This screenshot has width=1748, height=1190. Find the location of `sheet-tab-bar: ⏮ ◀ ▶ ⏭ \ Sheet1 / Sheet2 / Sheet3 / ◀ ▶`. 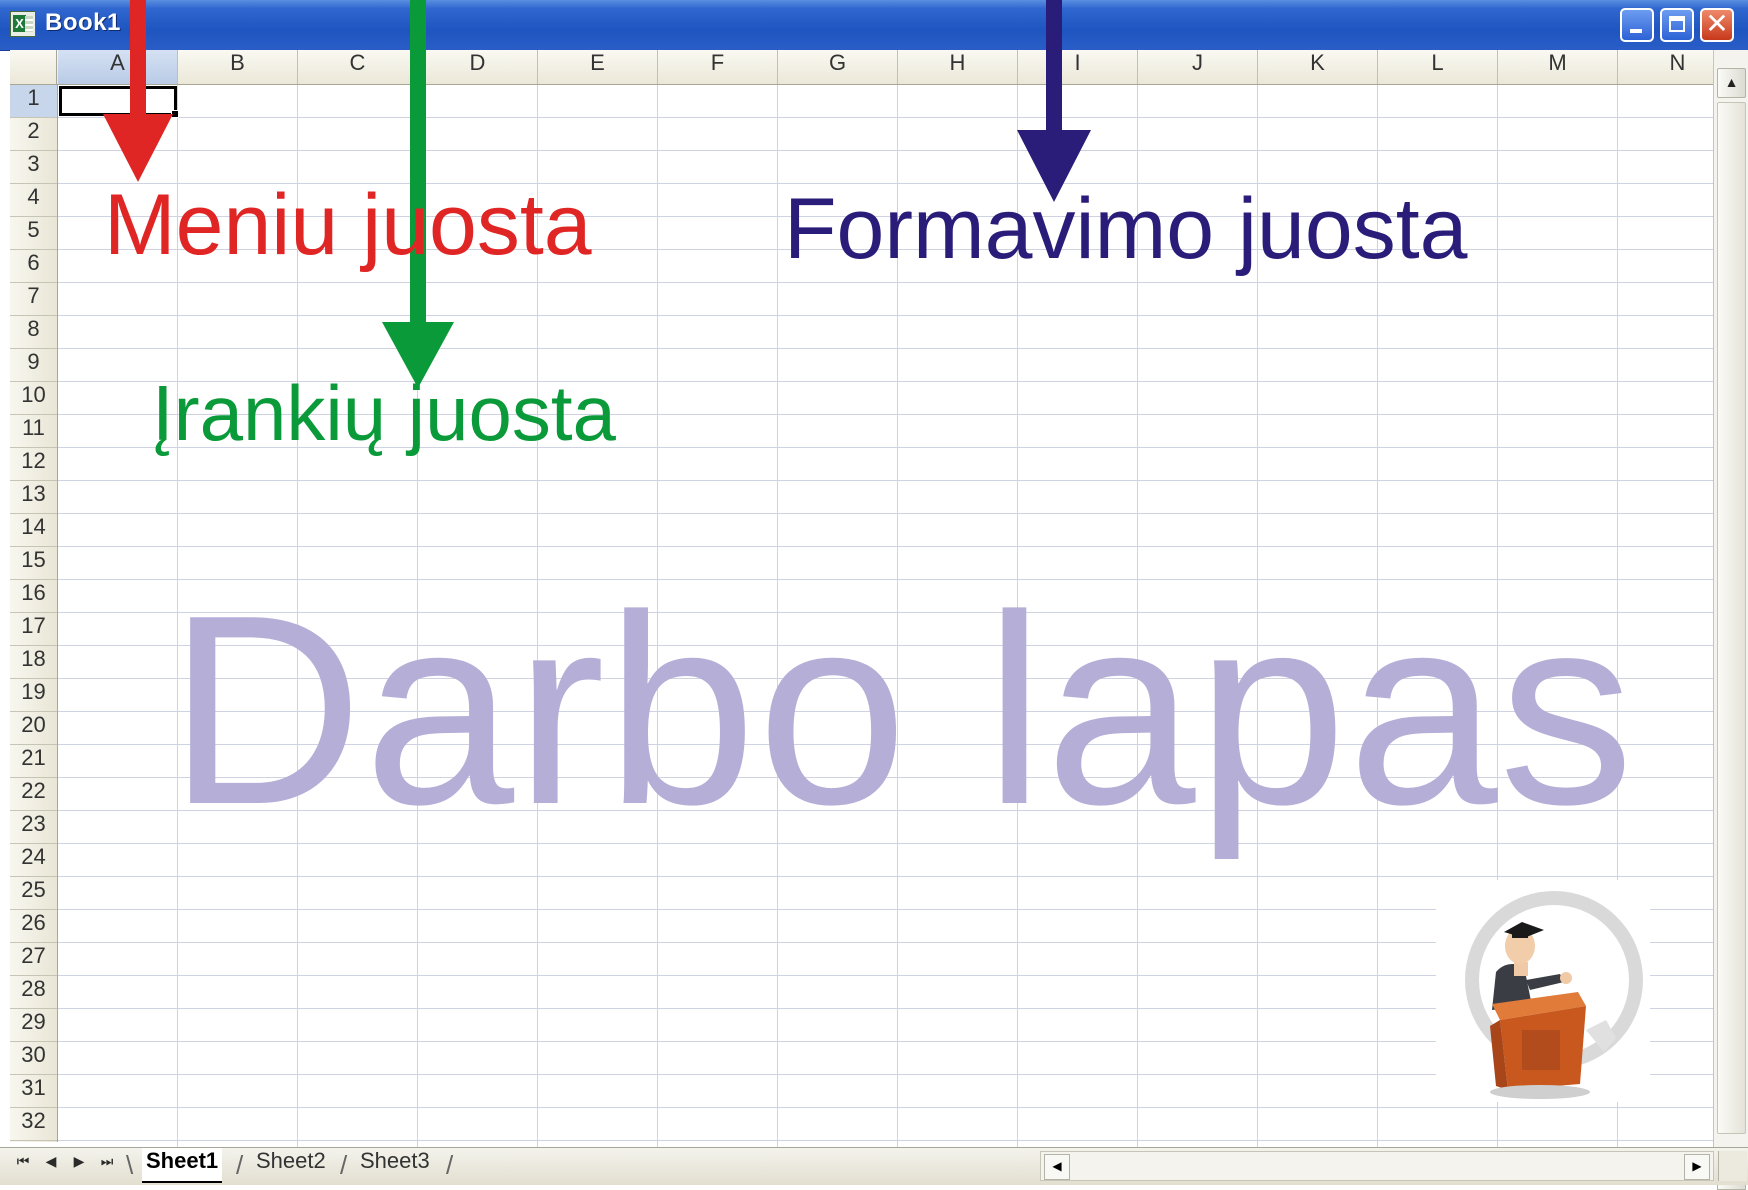

sheet-tab-bar: ⏮ ◀ ▶ ⏭ \ Sheet1 / Sheet2 / Sheet3 / ◀ ▶ is located at coordinates (874, 1166).